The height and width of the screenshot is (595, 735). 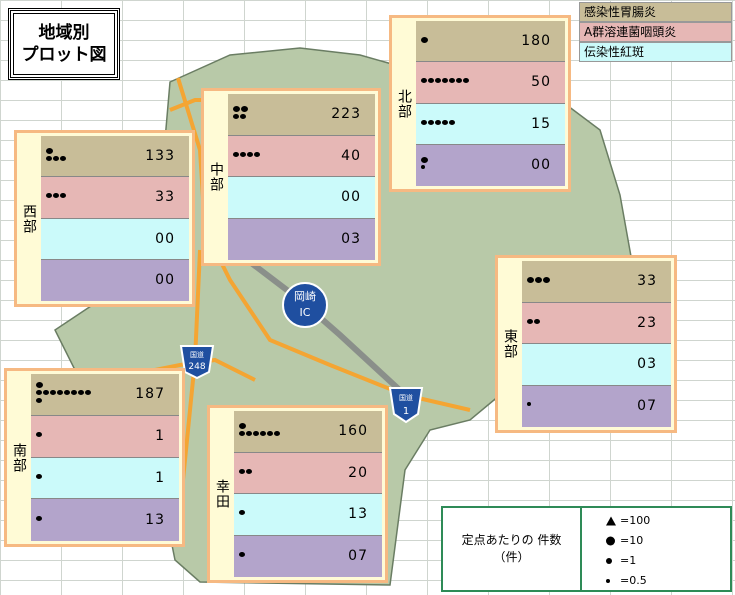 I want to click on region-rows: 187 1 1 13, so click(x=105, y=457).